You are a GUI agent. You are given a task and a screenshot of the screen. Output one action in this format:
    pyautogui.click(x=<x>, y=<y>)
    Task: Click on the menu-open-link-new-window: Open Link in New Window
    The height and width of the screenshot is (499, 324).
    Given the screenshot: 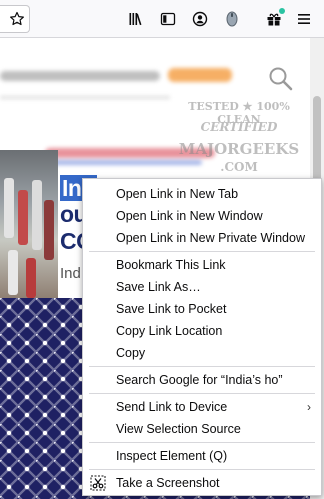 What is the action you would take?
    pyautogui.click(x=202, y=216)
    